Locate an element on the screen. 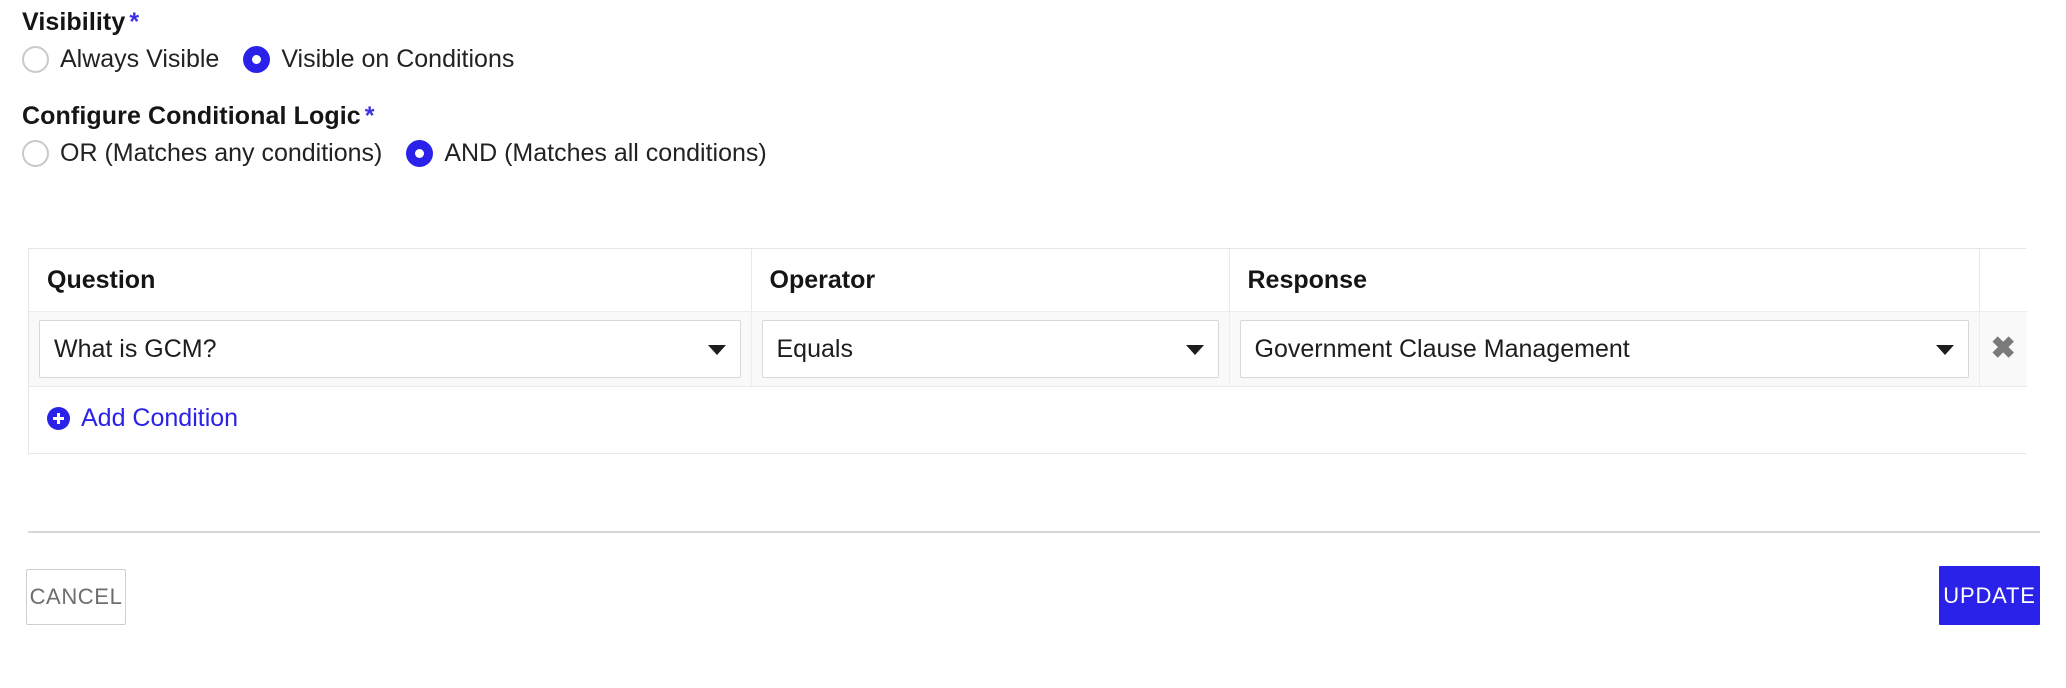 The width and height of the screenshot is (2066, 688). conditional-logic-required-asterisk: * is located at coordinates (369, 116).